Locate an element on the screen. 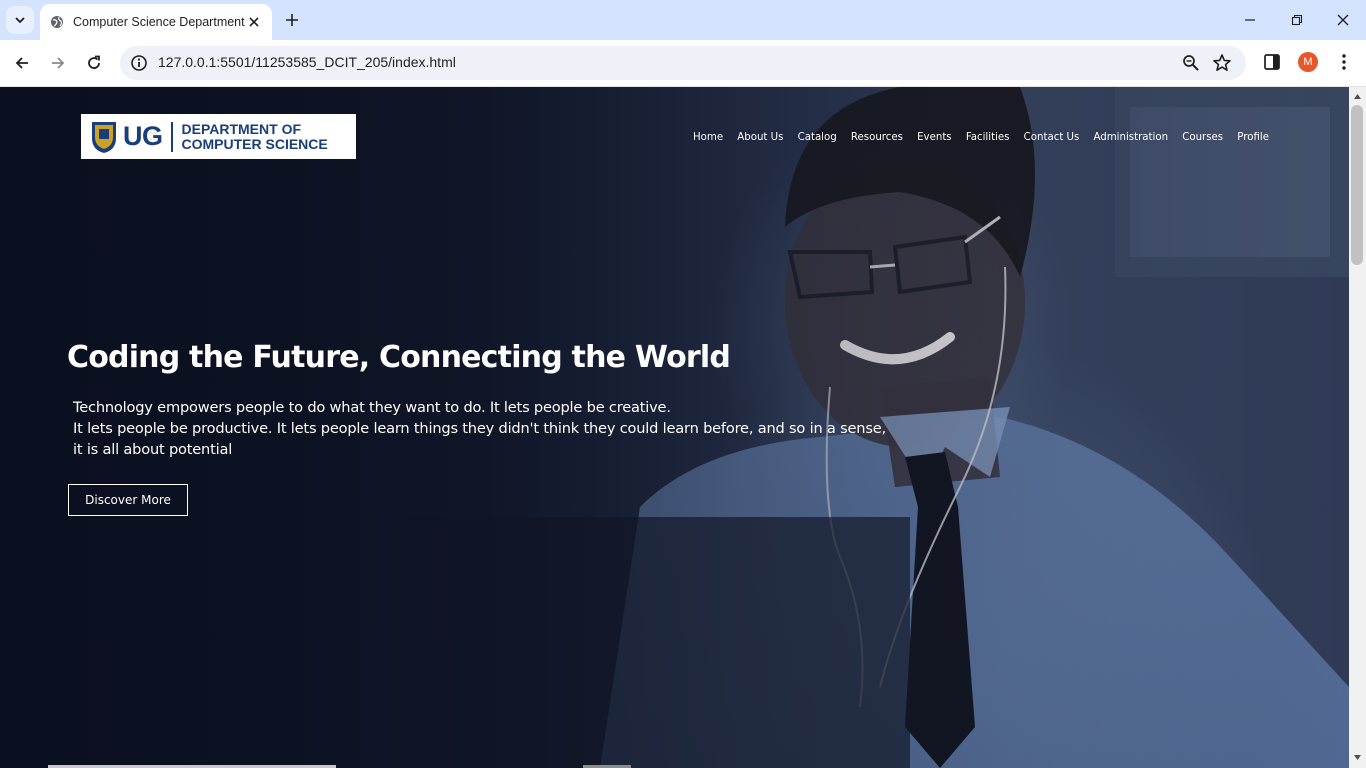  new-tab-button is located at coordinates (292, 20).